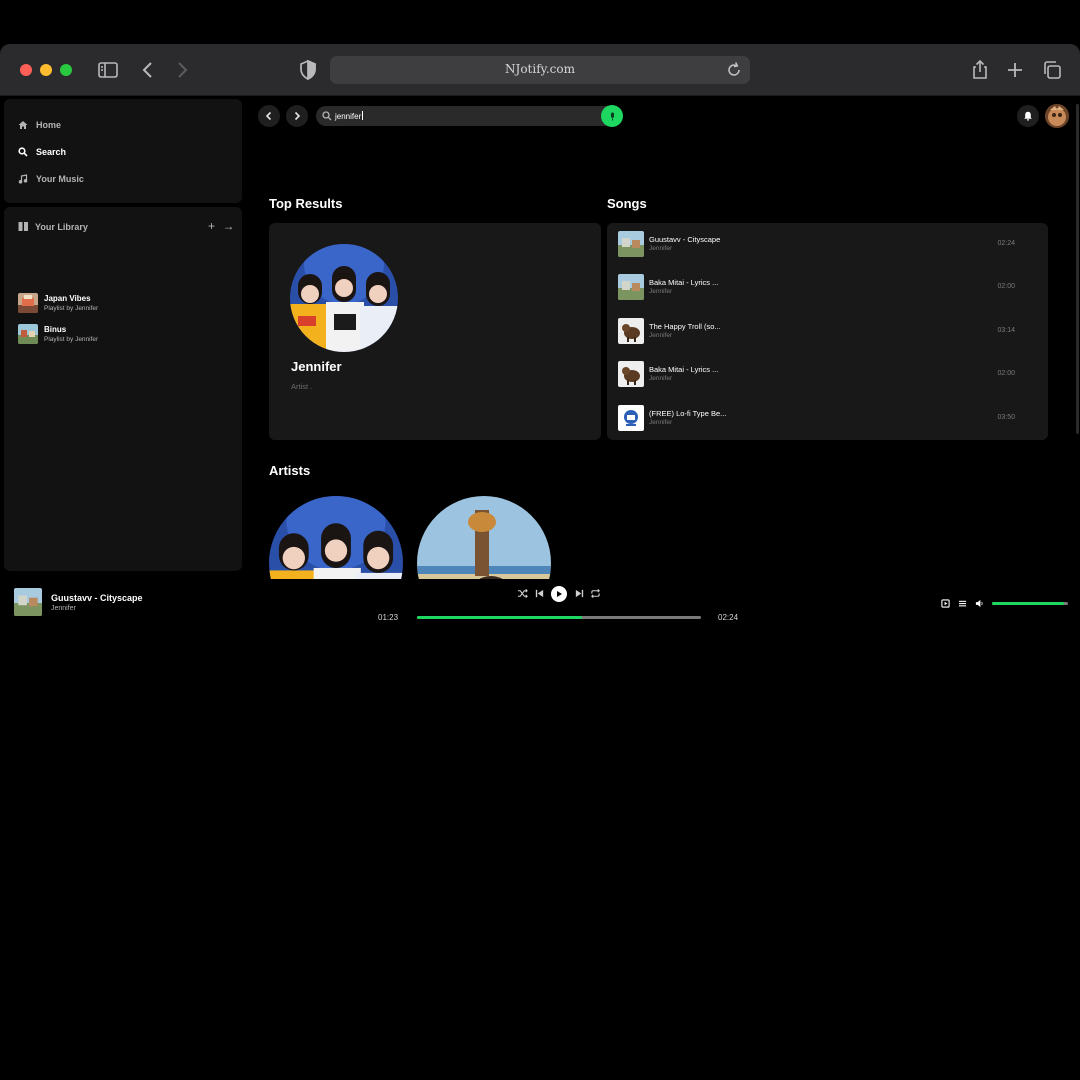 The height and width of the screenshot is (1080, 1080). Describe the element at coordinates (1077, 269) in the screenshot. I see `page-scrollbar` at that location.